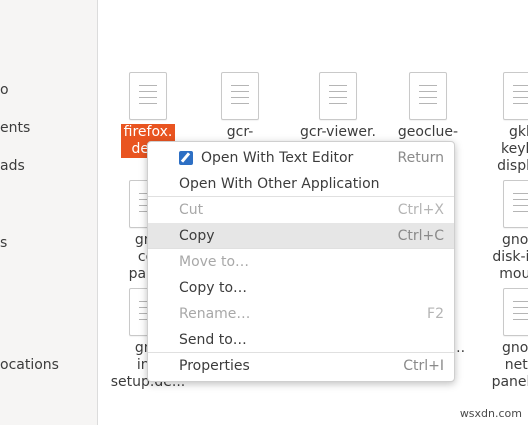 The width and height of the screenshot is (528, 425). I want to click on sidebar-item-label: o, so click(4, 90).